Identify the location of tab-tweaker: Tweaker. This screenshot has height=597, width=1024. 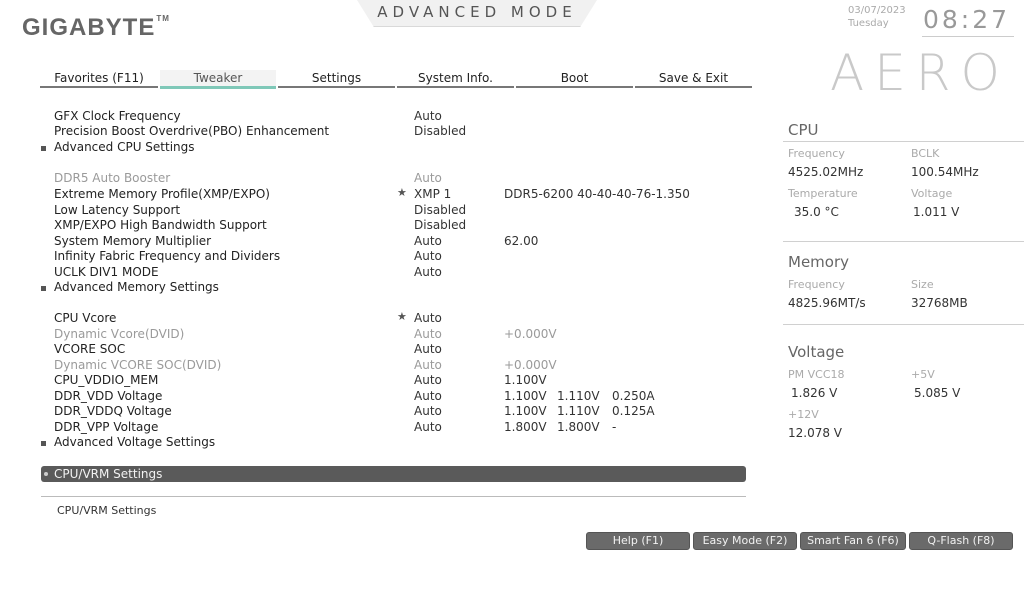
(218, 79).